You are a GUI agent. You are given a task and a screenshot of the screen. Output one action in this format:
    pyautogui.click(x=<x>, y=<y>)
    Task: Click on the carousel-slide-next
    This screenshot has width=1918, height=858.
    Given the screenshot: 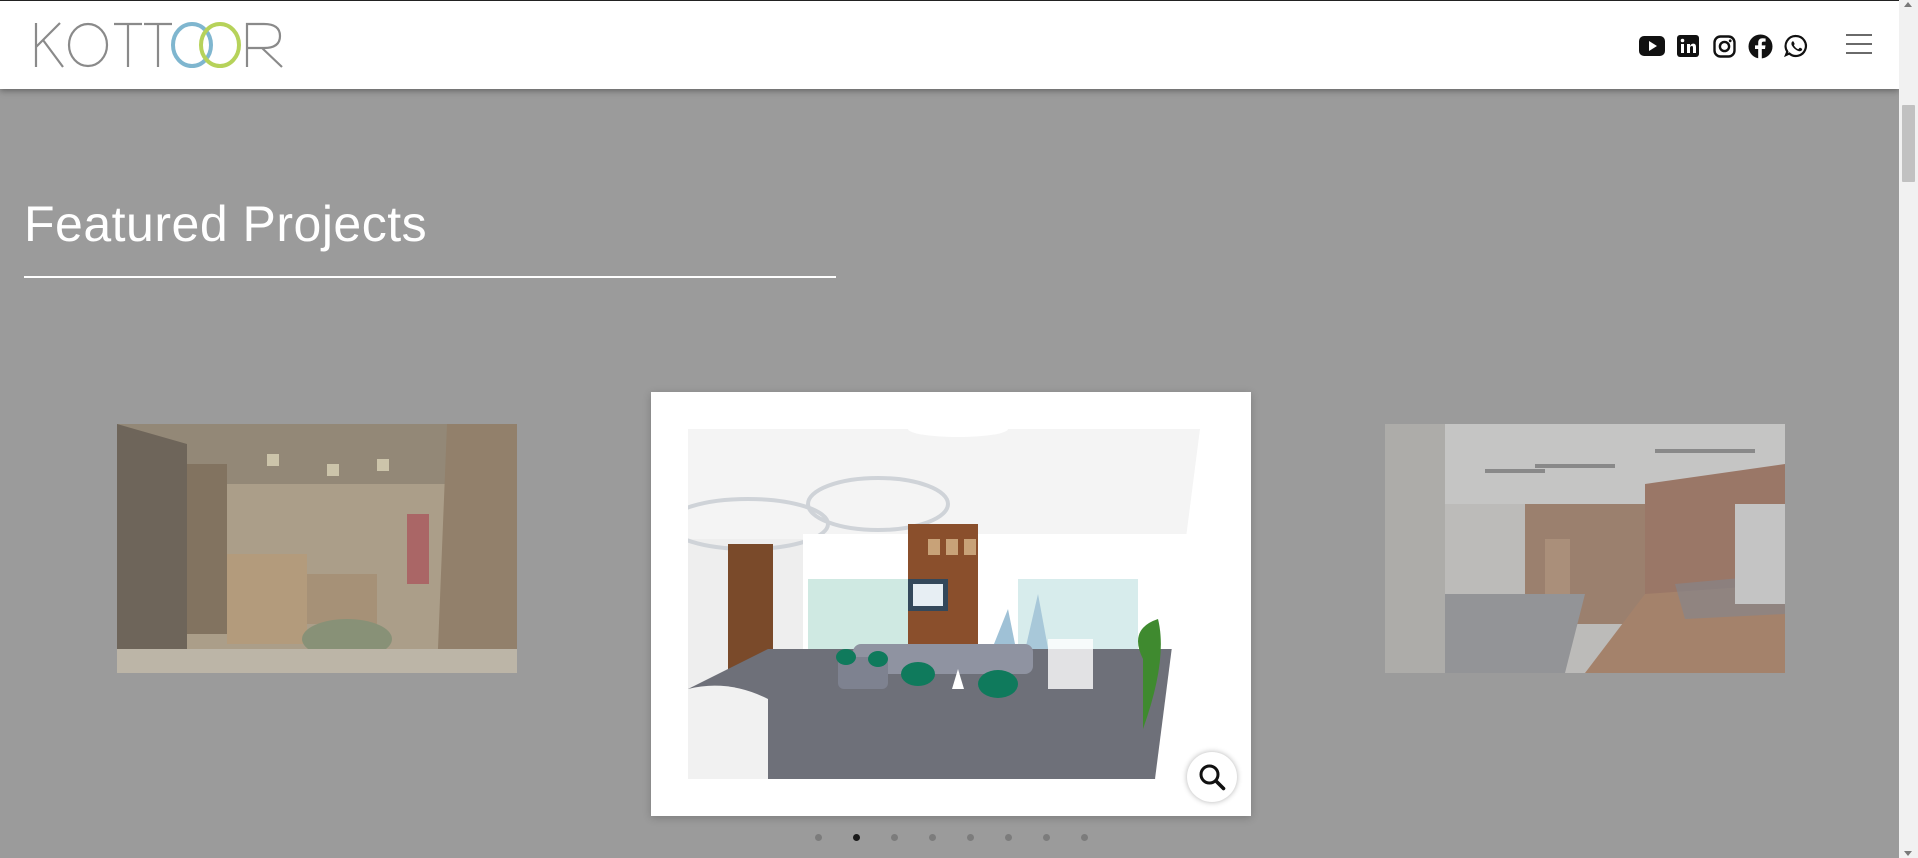 What is the action you would take?
    pyautogui.click(x=1585, y=548)
    